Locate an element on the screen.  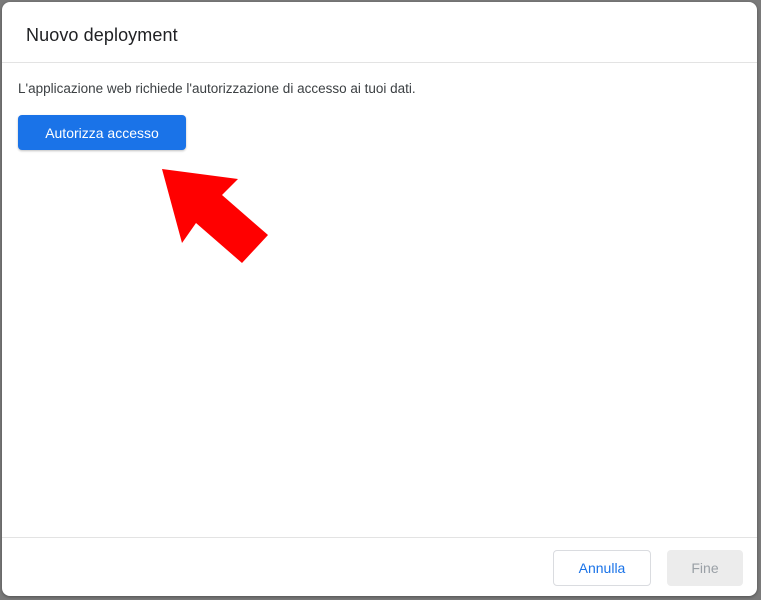
arrow-shape is located at coordinates (215, 216).